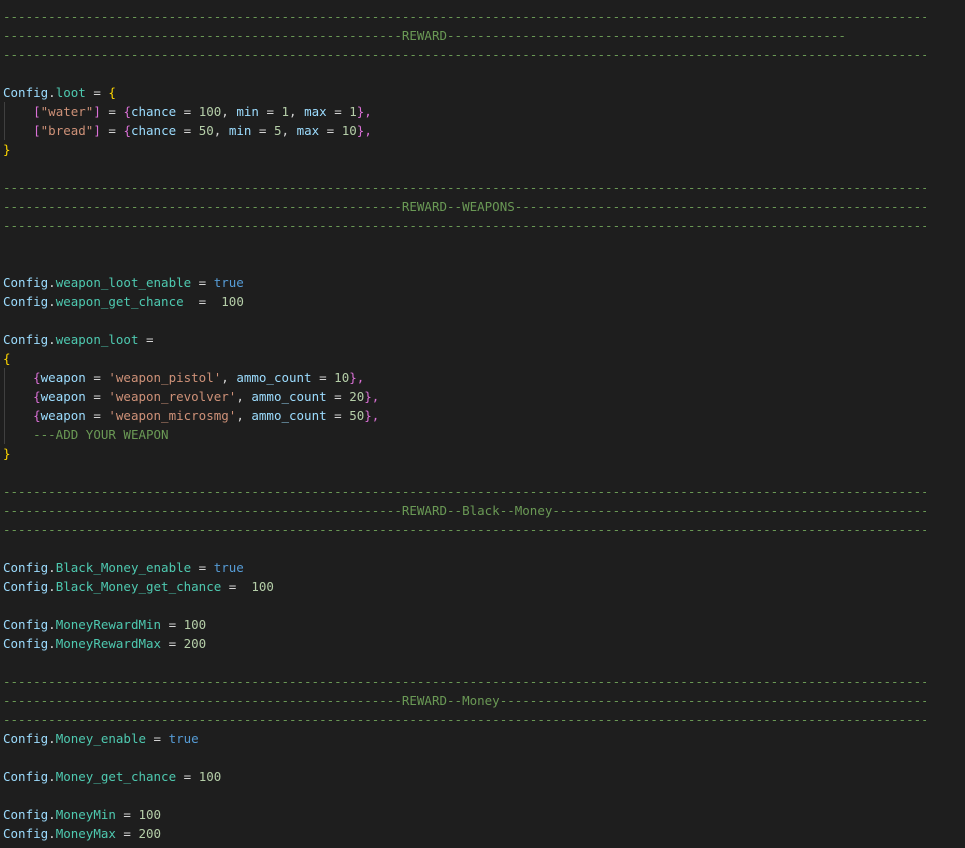 The height and width of the screenshot is (848, 965). I want to click on code-line-weapon-close: }, so click(7, 453).